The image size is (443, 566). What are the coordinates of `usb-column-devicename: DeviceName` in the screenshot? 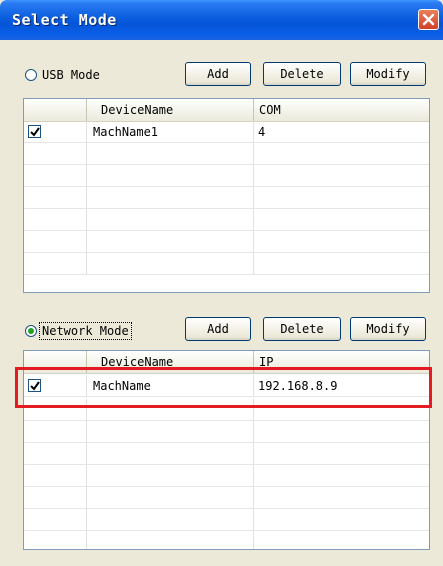 It's located at (170, 110).